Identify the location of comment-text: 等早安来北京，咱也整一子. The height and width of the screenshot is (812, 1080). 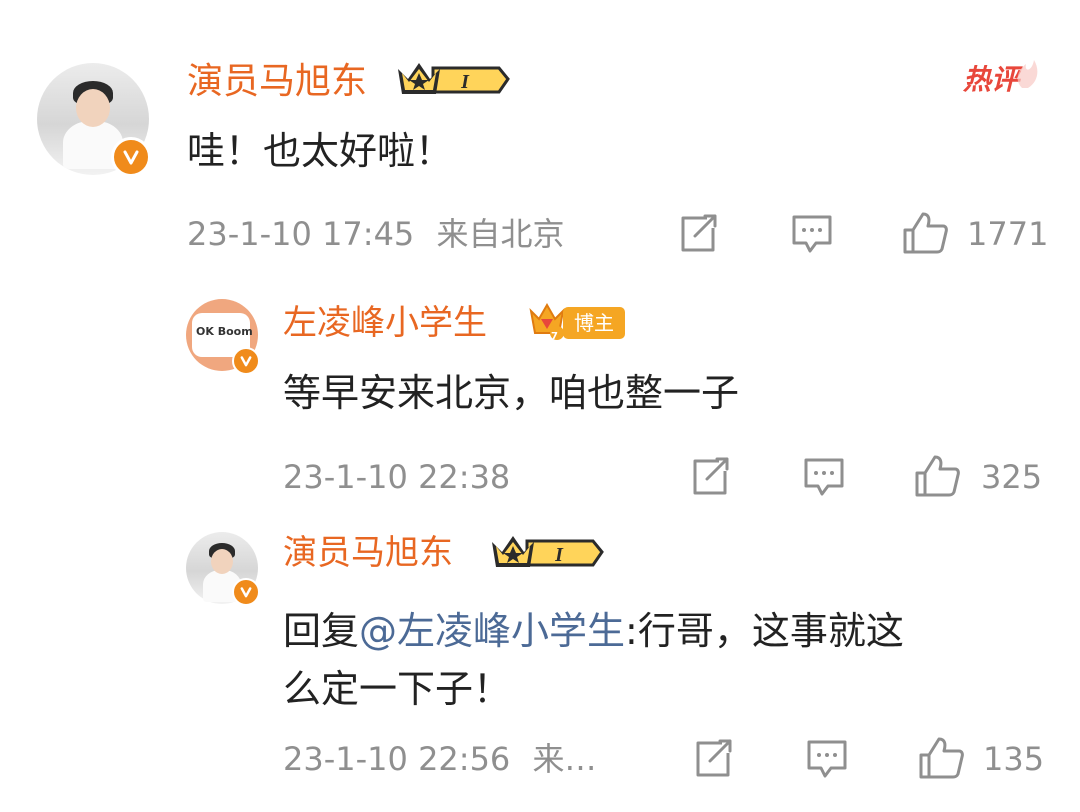
(511, 393).